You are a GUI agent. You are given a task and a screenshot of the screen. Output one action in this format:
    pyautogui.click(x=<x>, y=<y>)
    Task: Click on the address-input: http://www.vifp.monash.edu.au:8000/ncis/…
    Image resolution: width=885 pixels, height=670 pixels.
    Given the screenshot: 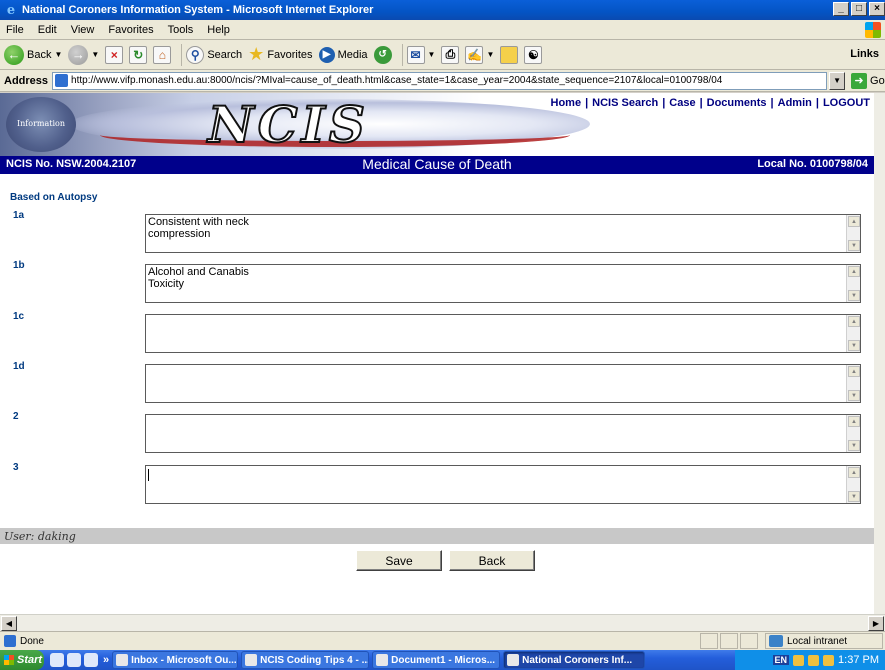 What is the action you would take?
    pyautogui.click(x=440, y=80)
    